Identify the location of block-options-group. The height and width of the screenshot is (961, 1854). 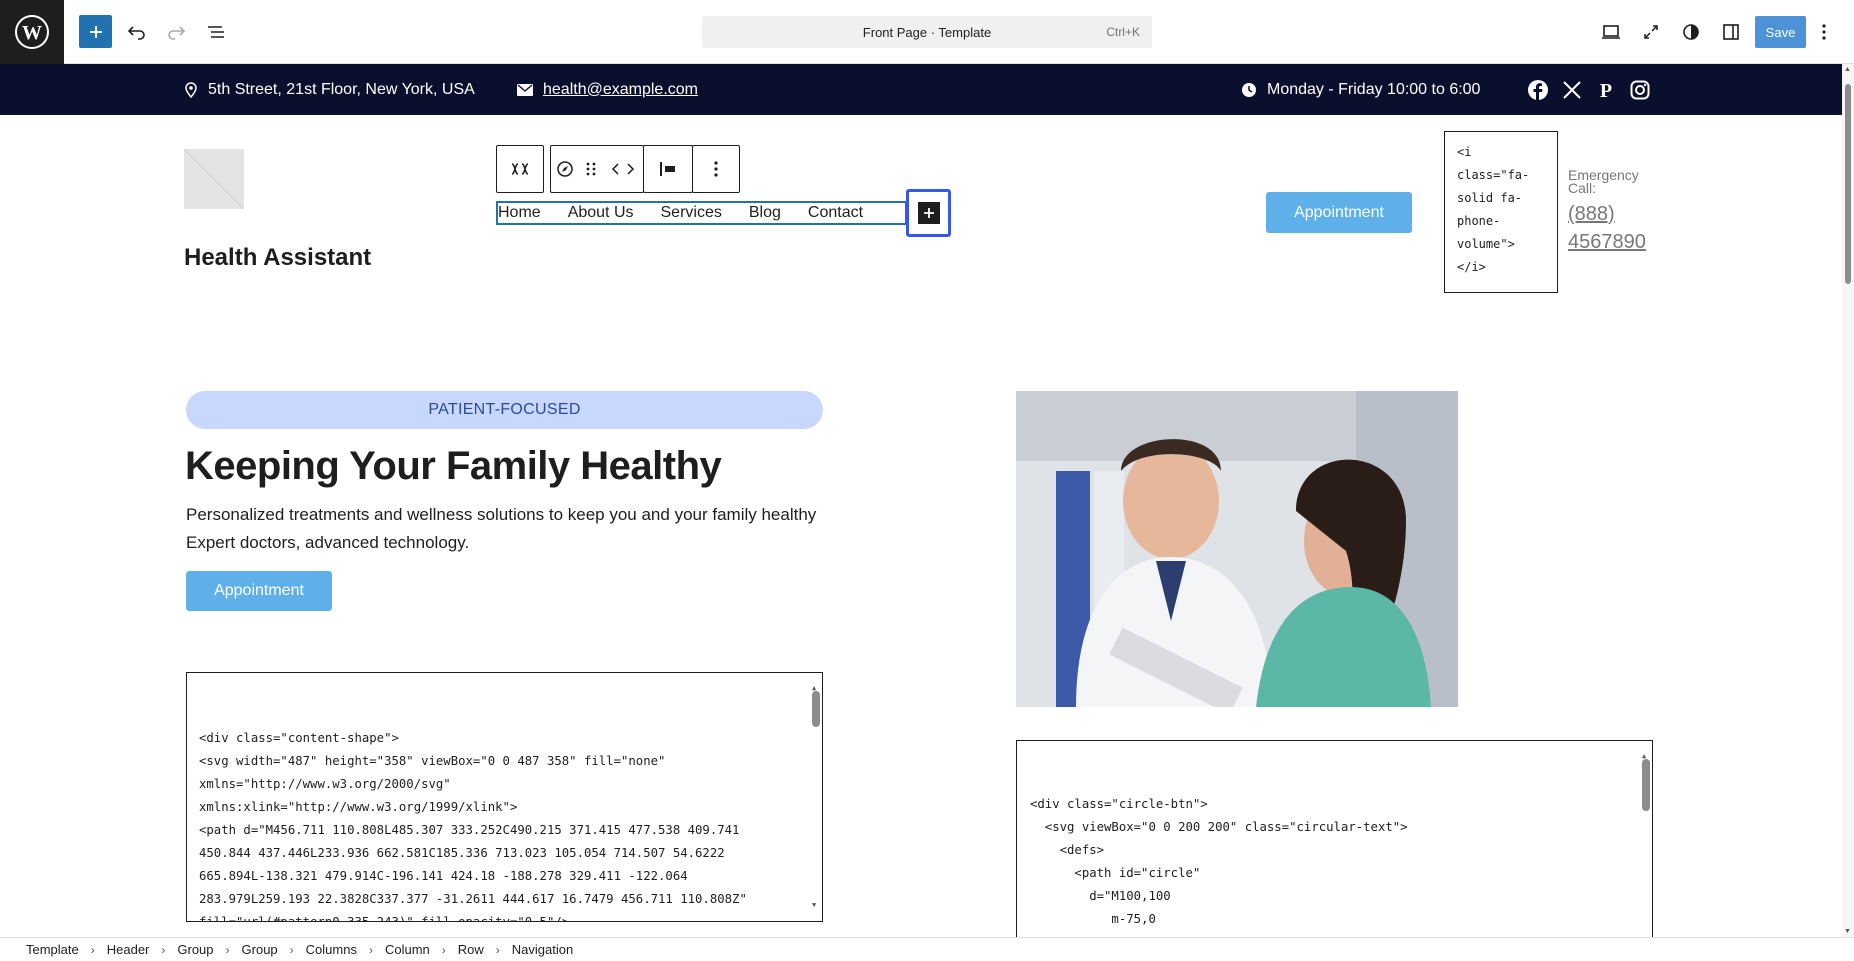
(716, 169).